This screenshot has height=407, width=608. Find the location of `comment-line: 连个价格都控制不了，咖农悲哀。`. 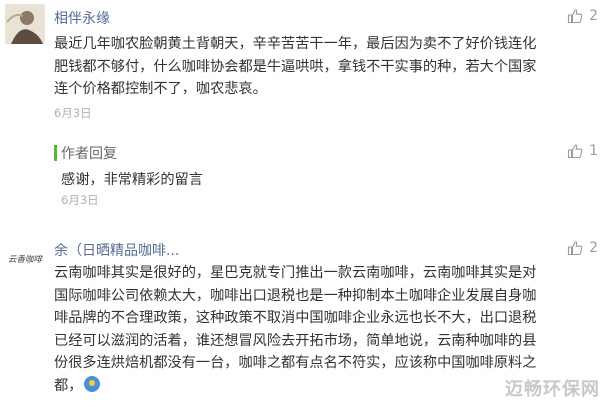

comment-line: 连个价格都控制不了，咖农悲哀。 is located at coordinates (160, 89).